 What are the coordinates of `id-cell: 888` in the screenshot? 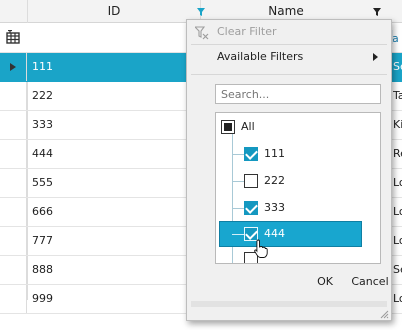 It's located at (112, 270).